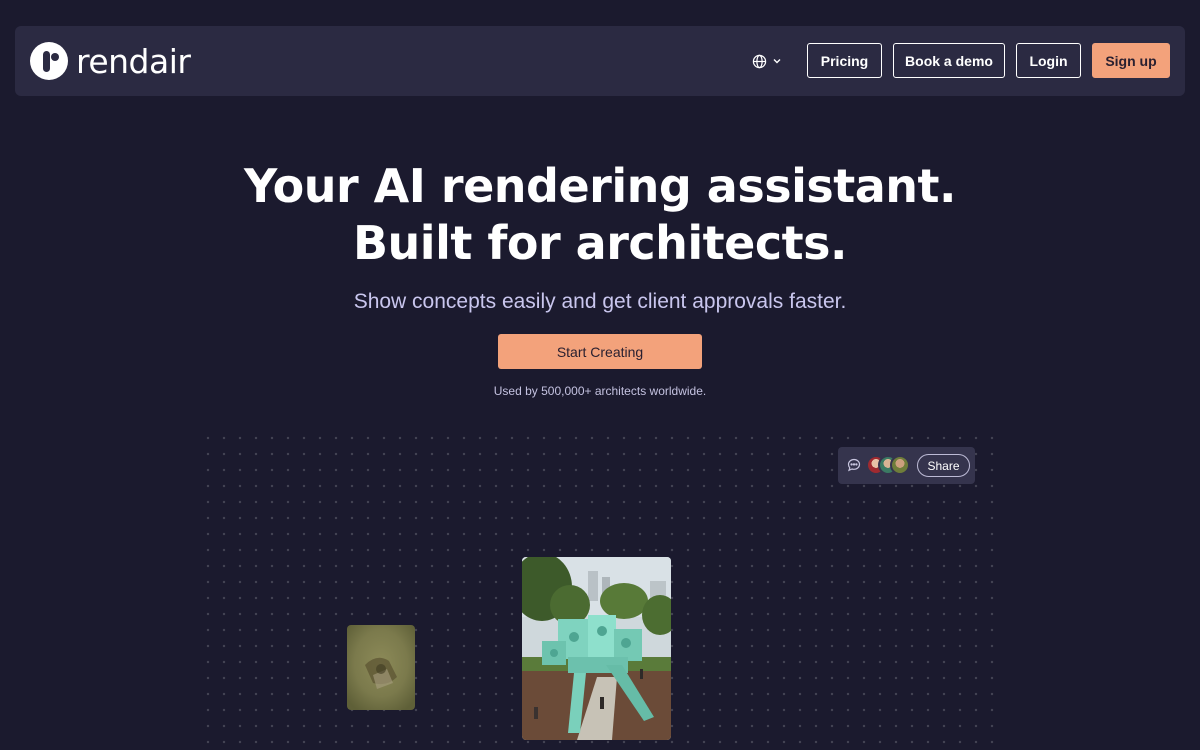  I want to click on signup-button: Sign up, so click(1131, 60).